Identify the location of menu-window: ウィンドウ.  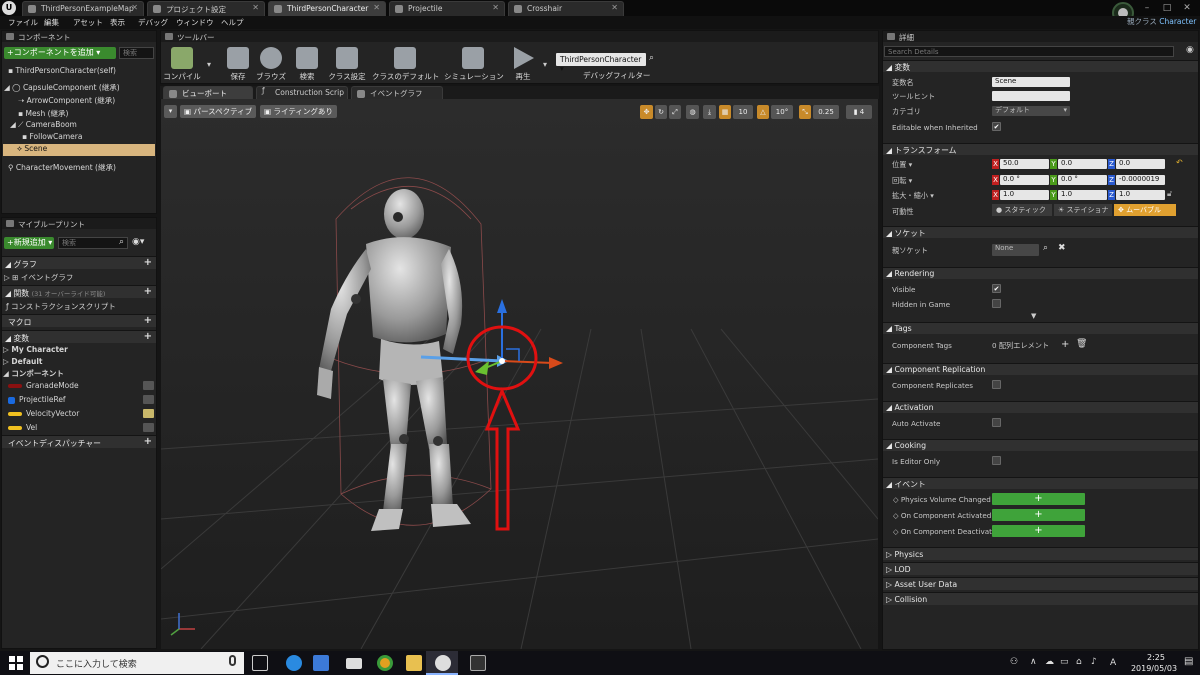
(195, 22).